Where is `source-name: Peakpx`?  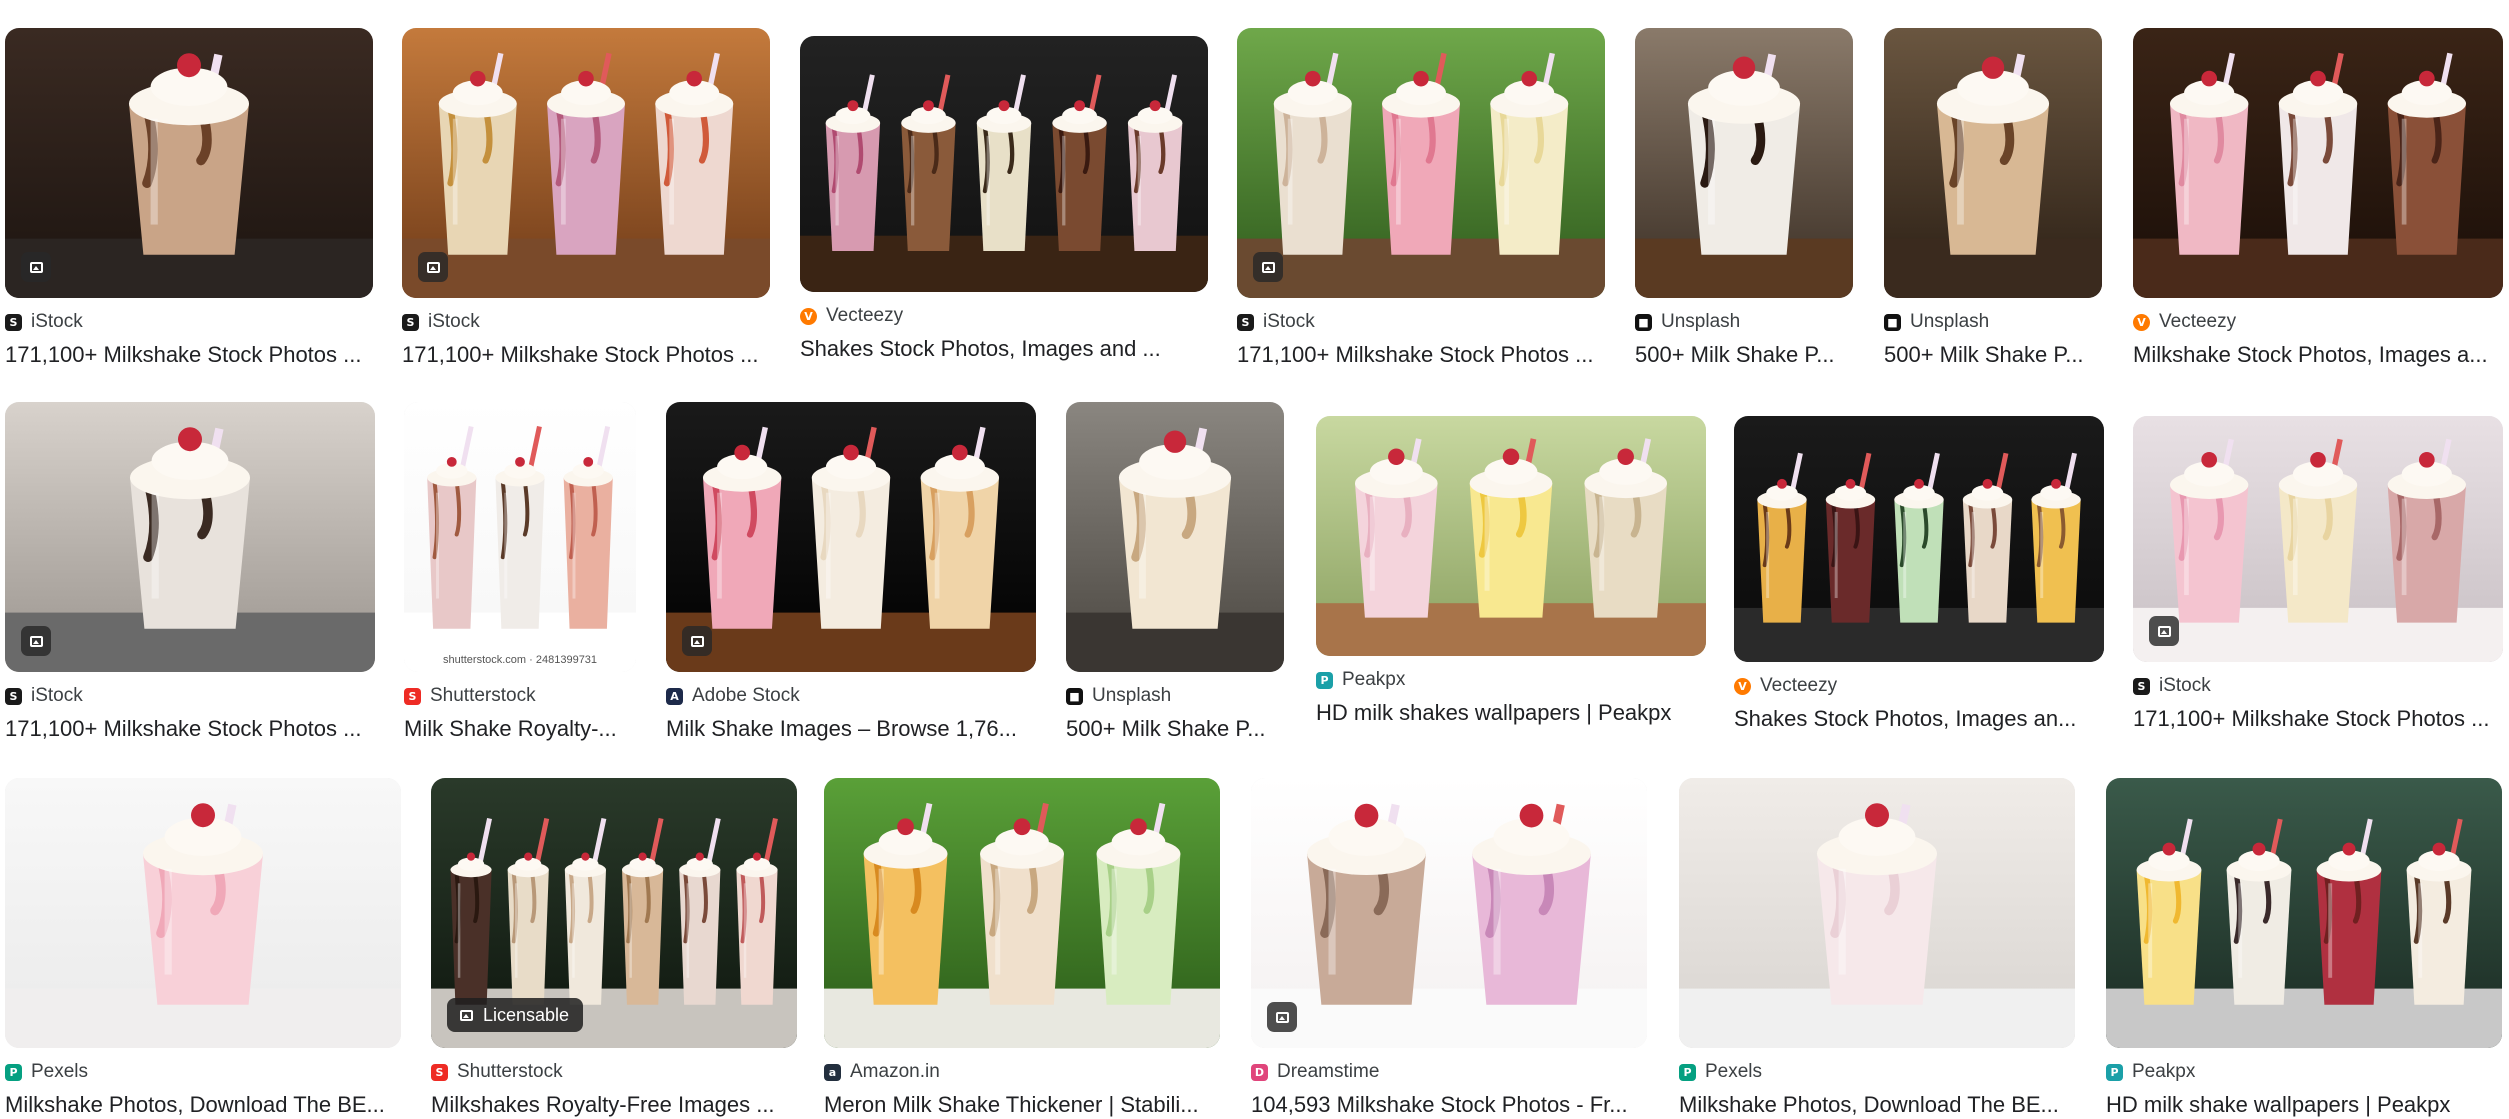
source-name: Peakpx is located at coordinates (1374, 679).